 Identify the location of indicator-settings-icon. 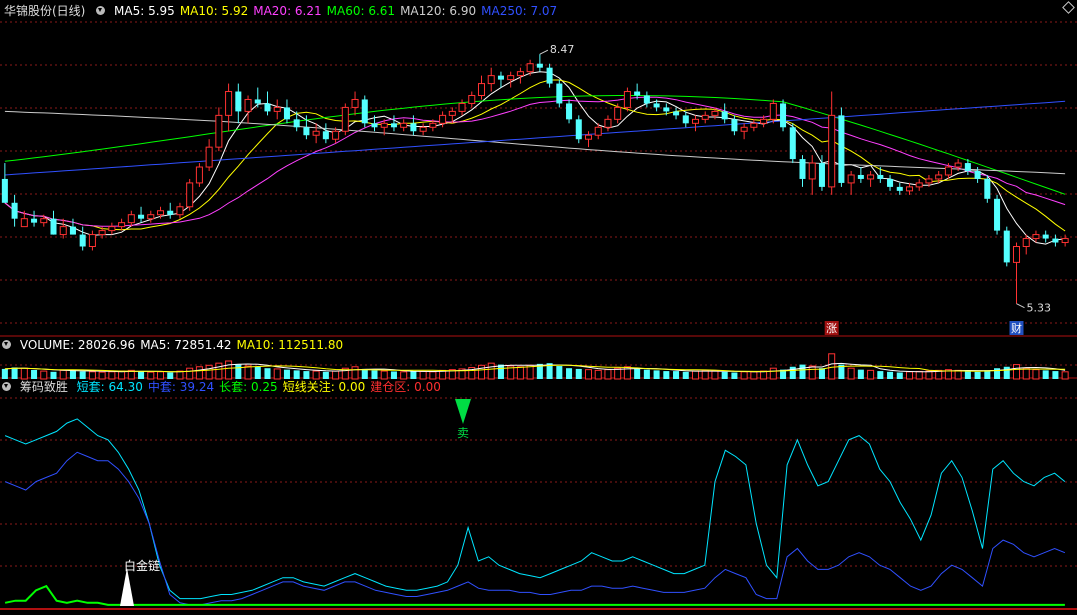
(6, 386).